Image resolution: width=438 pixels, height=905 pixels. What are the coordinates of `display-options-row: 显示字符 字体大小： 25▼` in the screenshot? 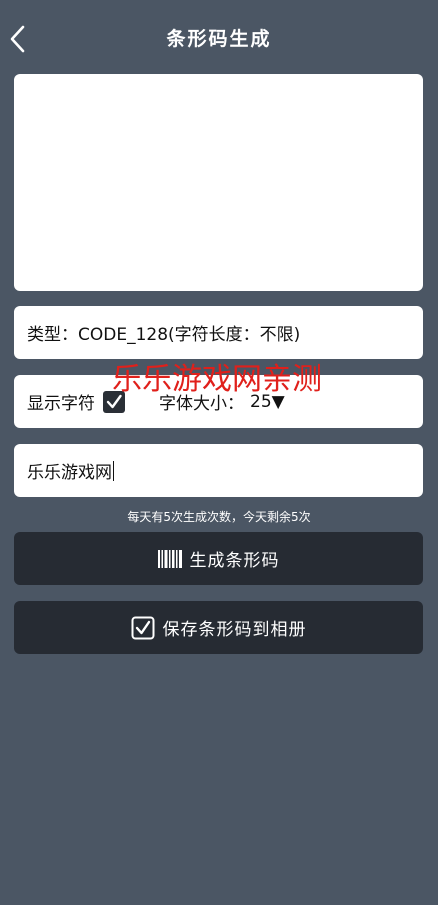 It's located at (218, 401).